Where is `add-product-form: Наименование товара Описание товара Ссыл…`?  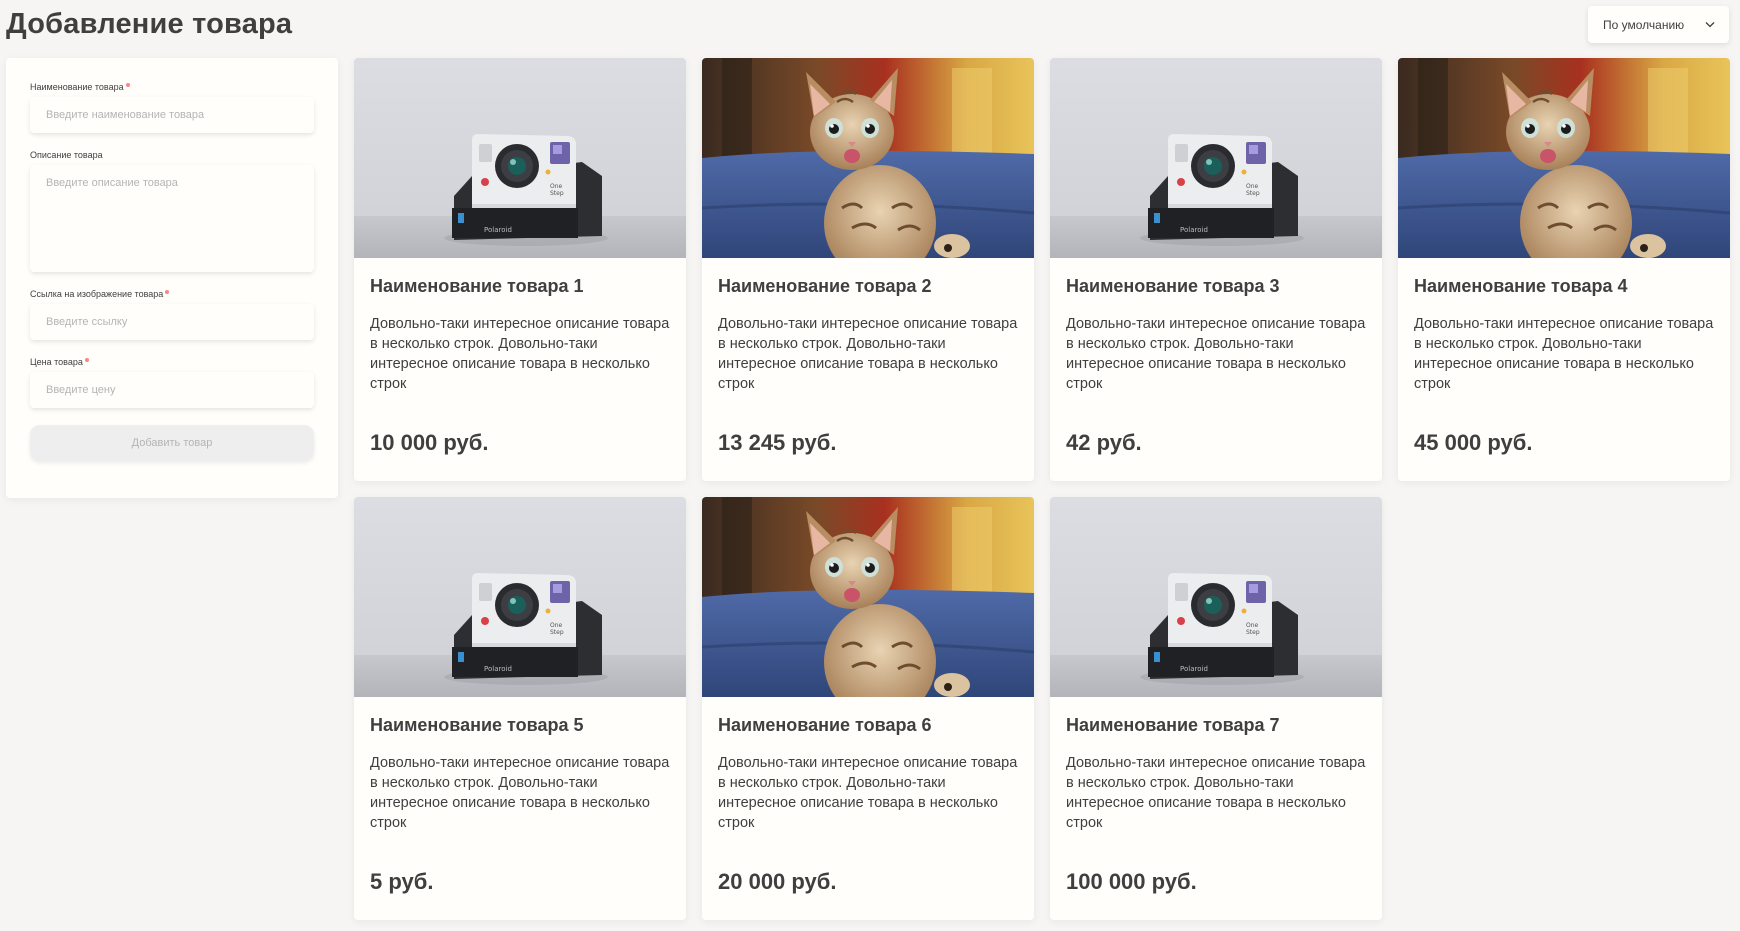
add-product-form: Наименование товара Описание товара Ссыл… is located at coordinates (172, 278).